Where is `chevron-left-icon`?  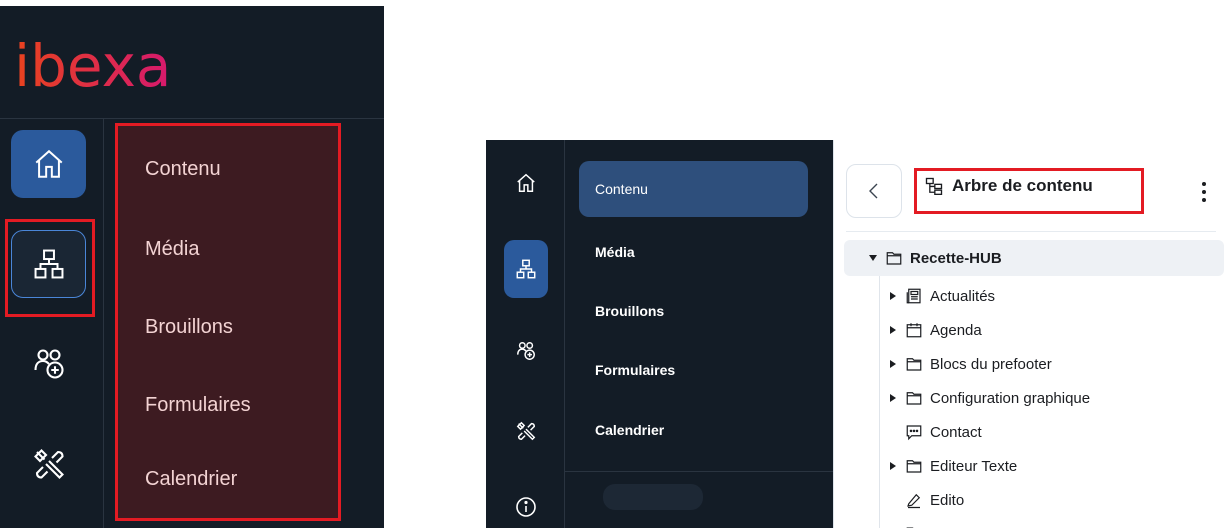
chevron-left-icon is located at coordinates (873, 191).